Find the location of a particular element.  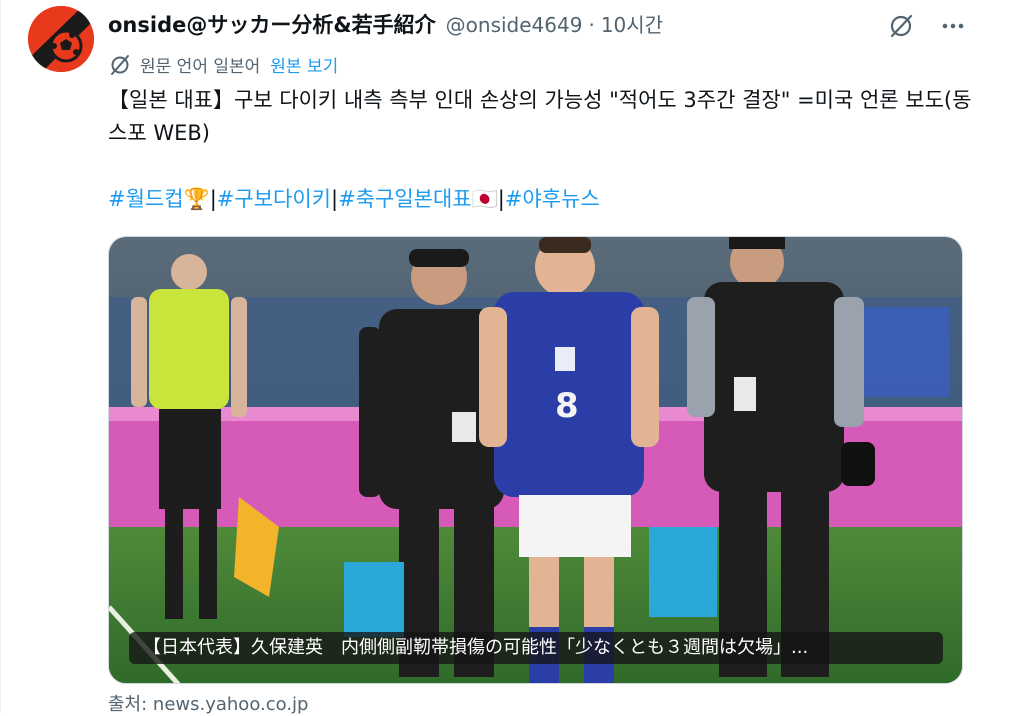

more-icon is located at coordinates (953, 26).